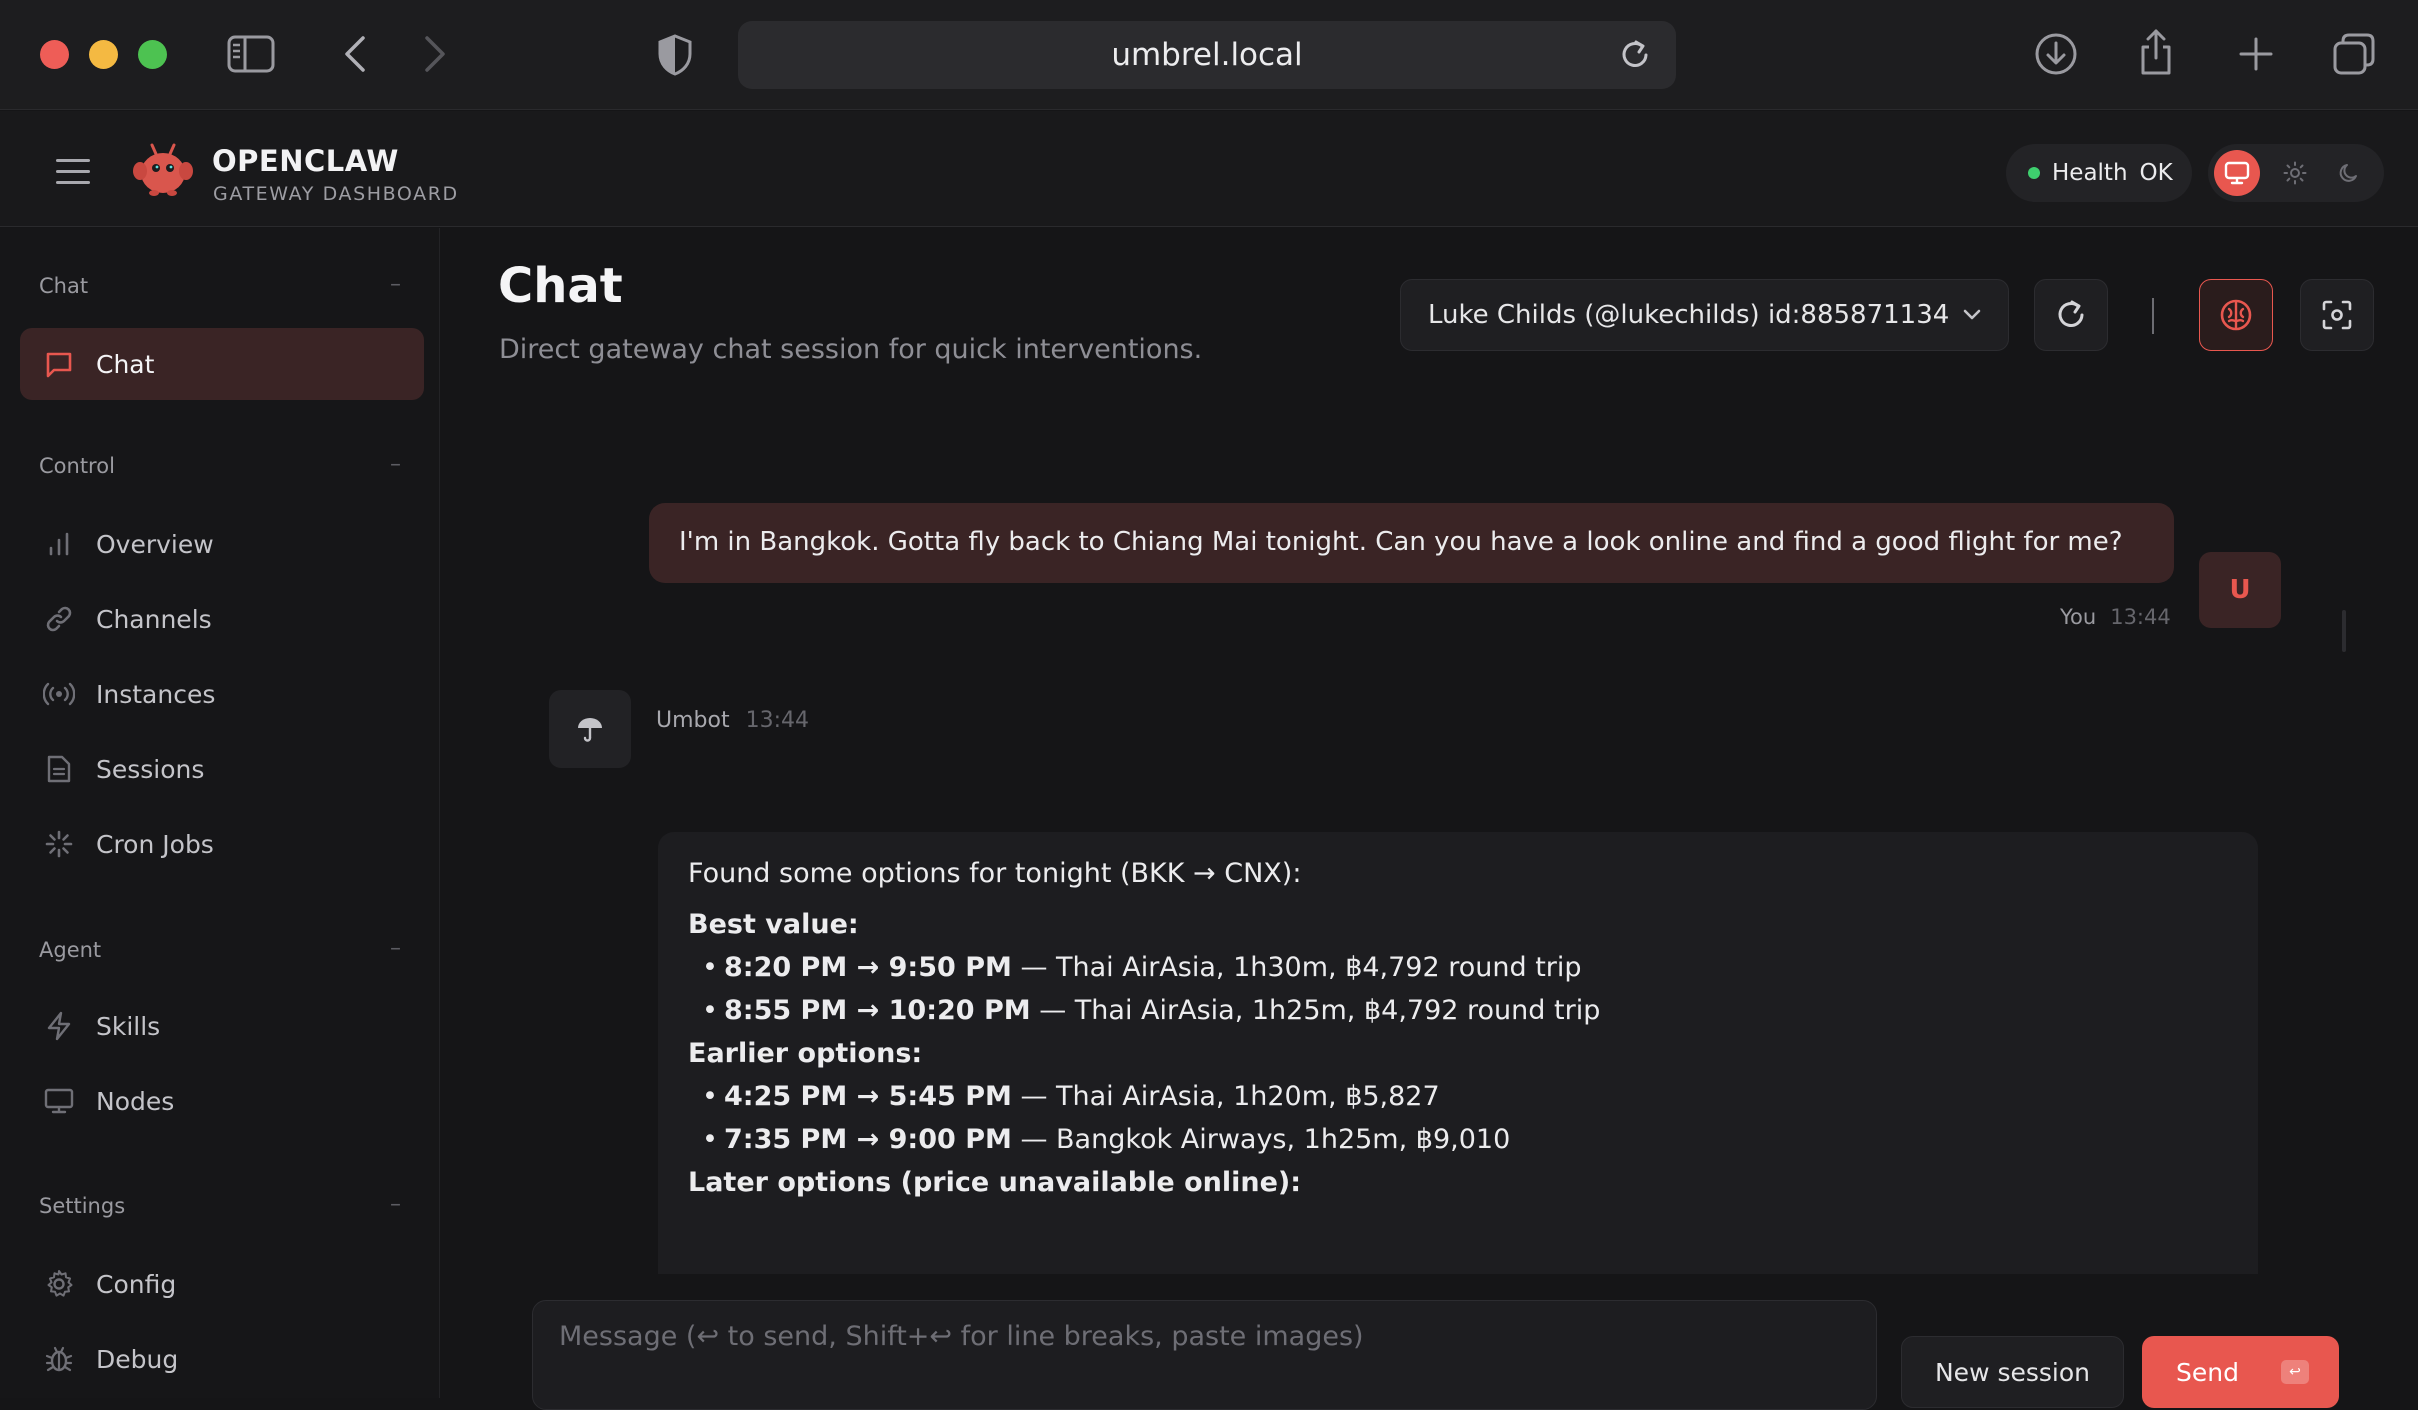 Image resolution: width=2418 pixels, height=1410 pixels. I want to click on theme-system-button, so click(2237, 173).